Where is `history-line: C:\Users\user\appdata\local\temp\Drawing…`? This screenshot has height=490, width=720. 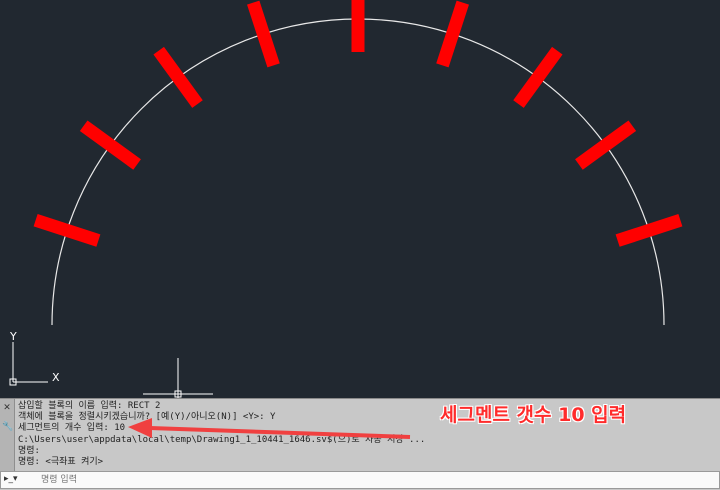
history-line: C:\Users\user\appdata\local\temp\Drawing… is located at coordinates (222, 439).